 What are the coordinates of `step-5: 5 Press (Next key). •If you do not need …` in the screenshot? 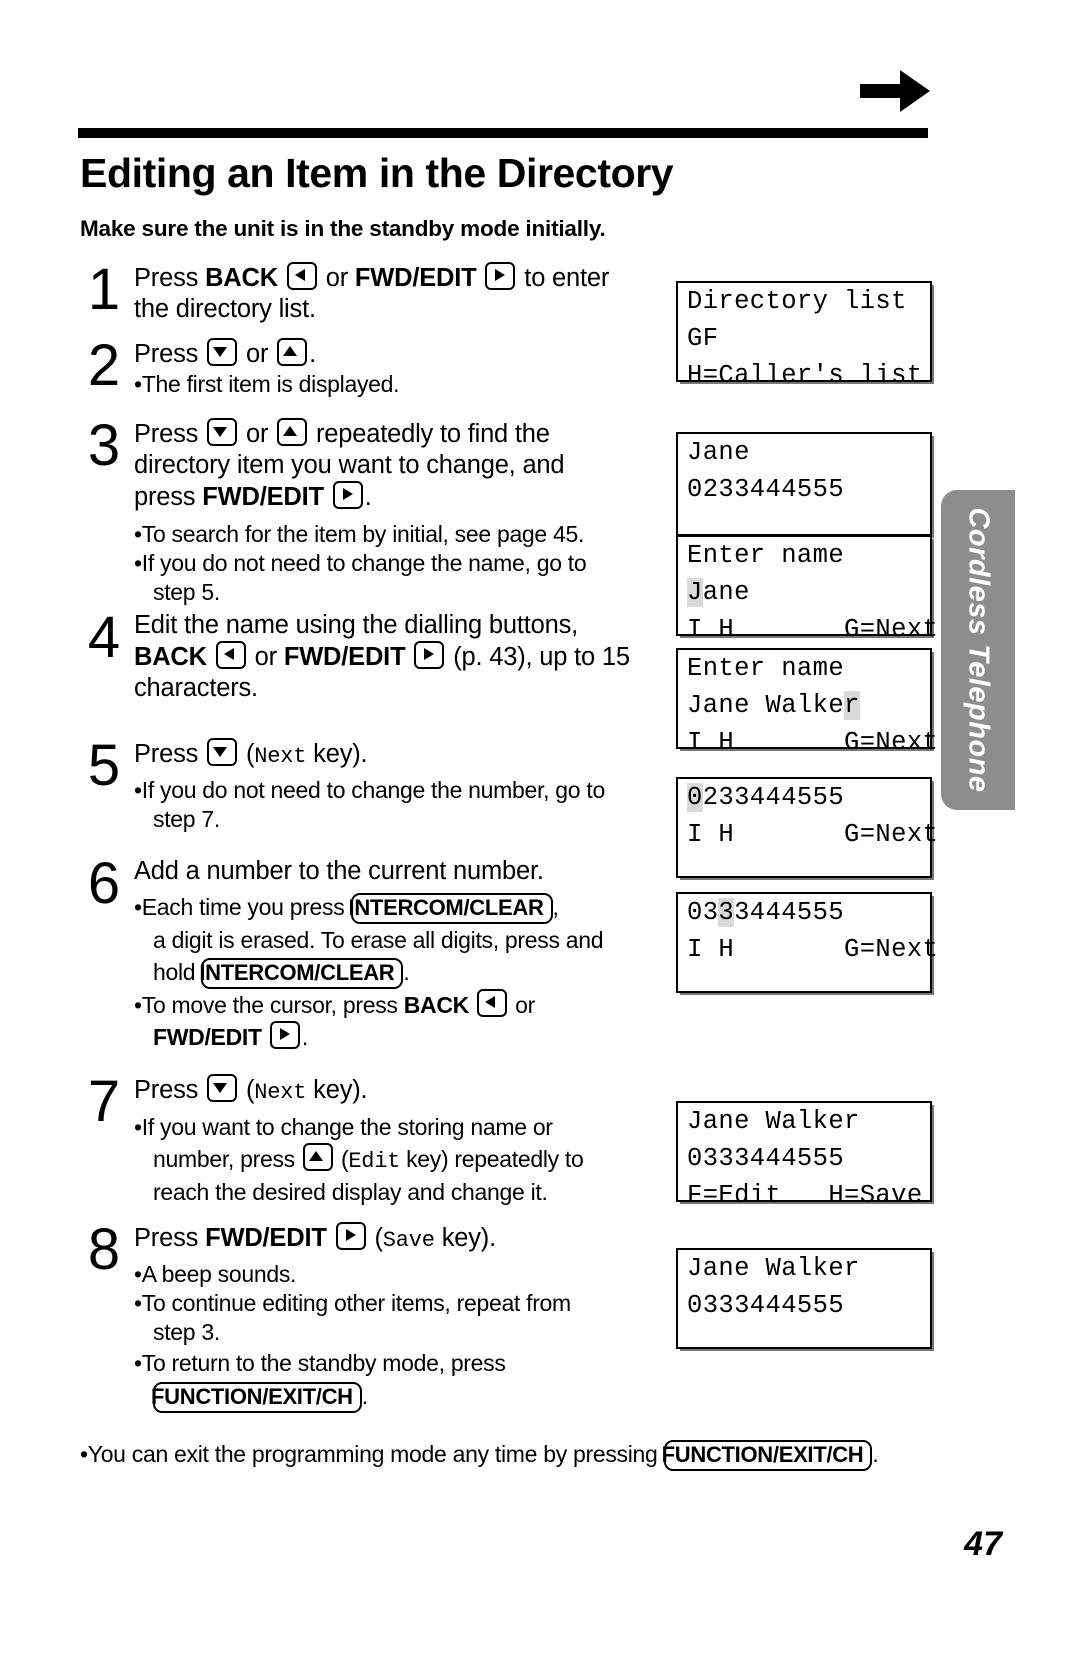 It's located at (373, 796).